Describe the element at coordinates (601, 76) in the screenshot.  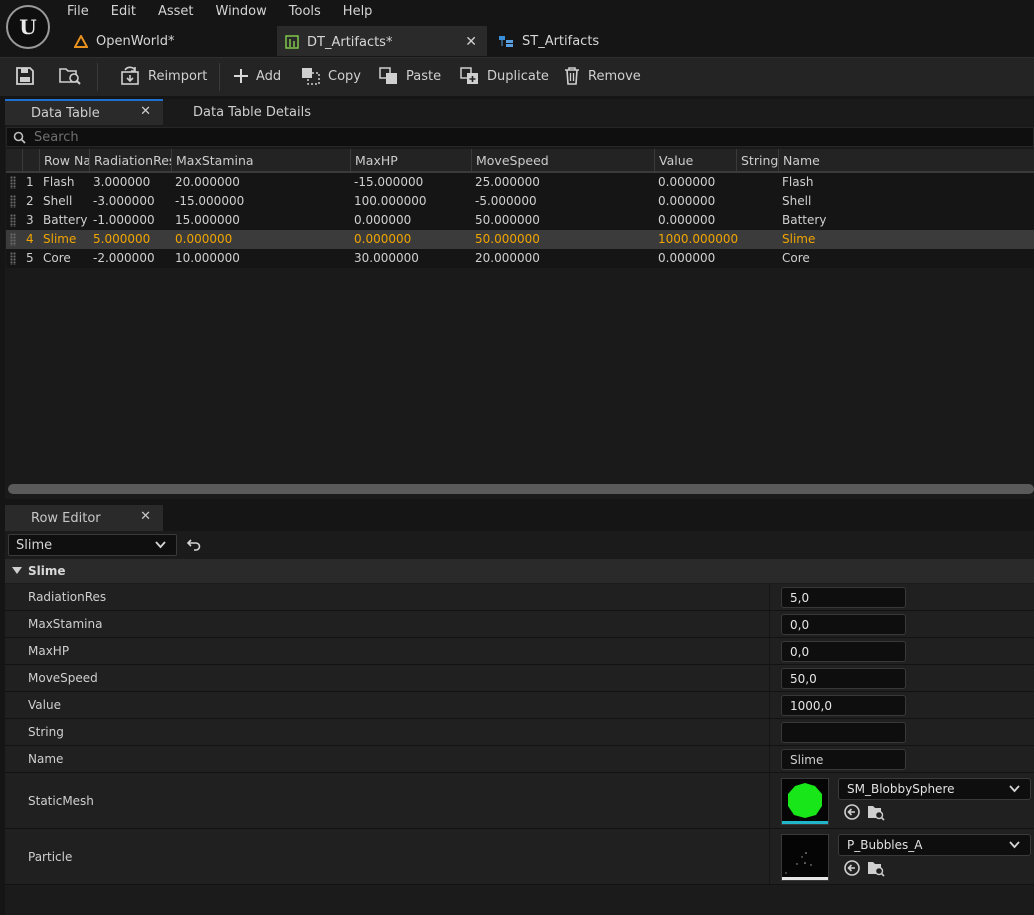
I see `remove-button: Remove` at that location.